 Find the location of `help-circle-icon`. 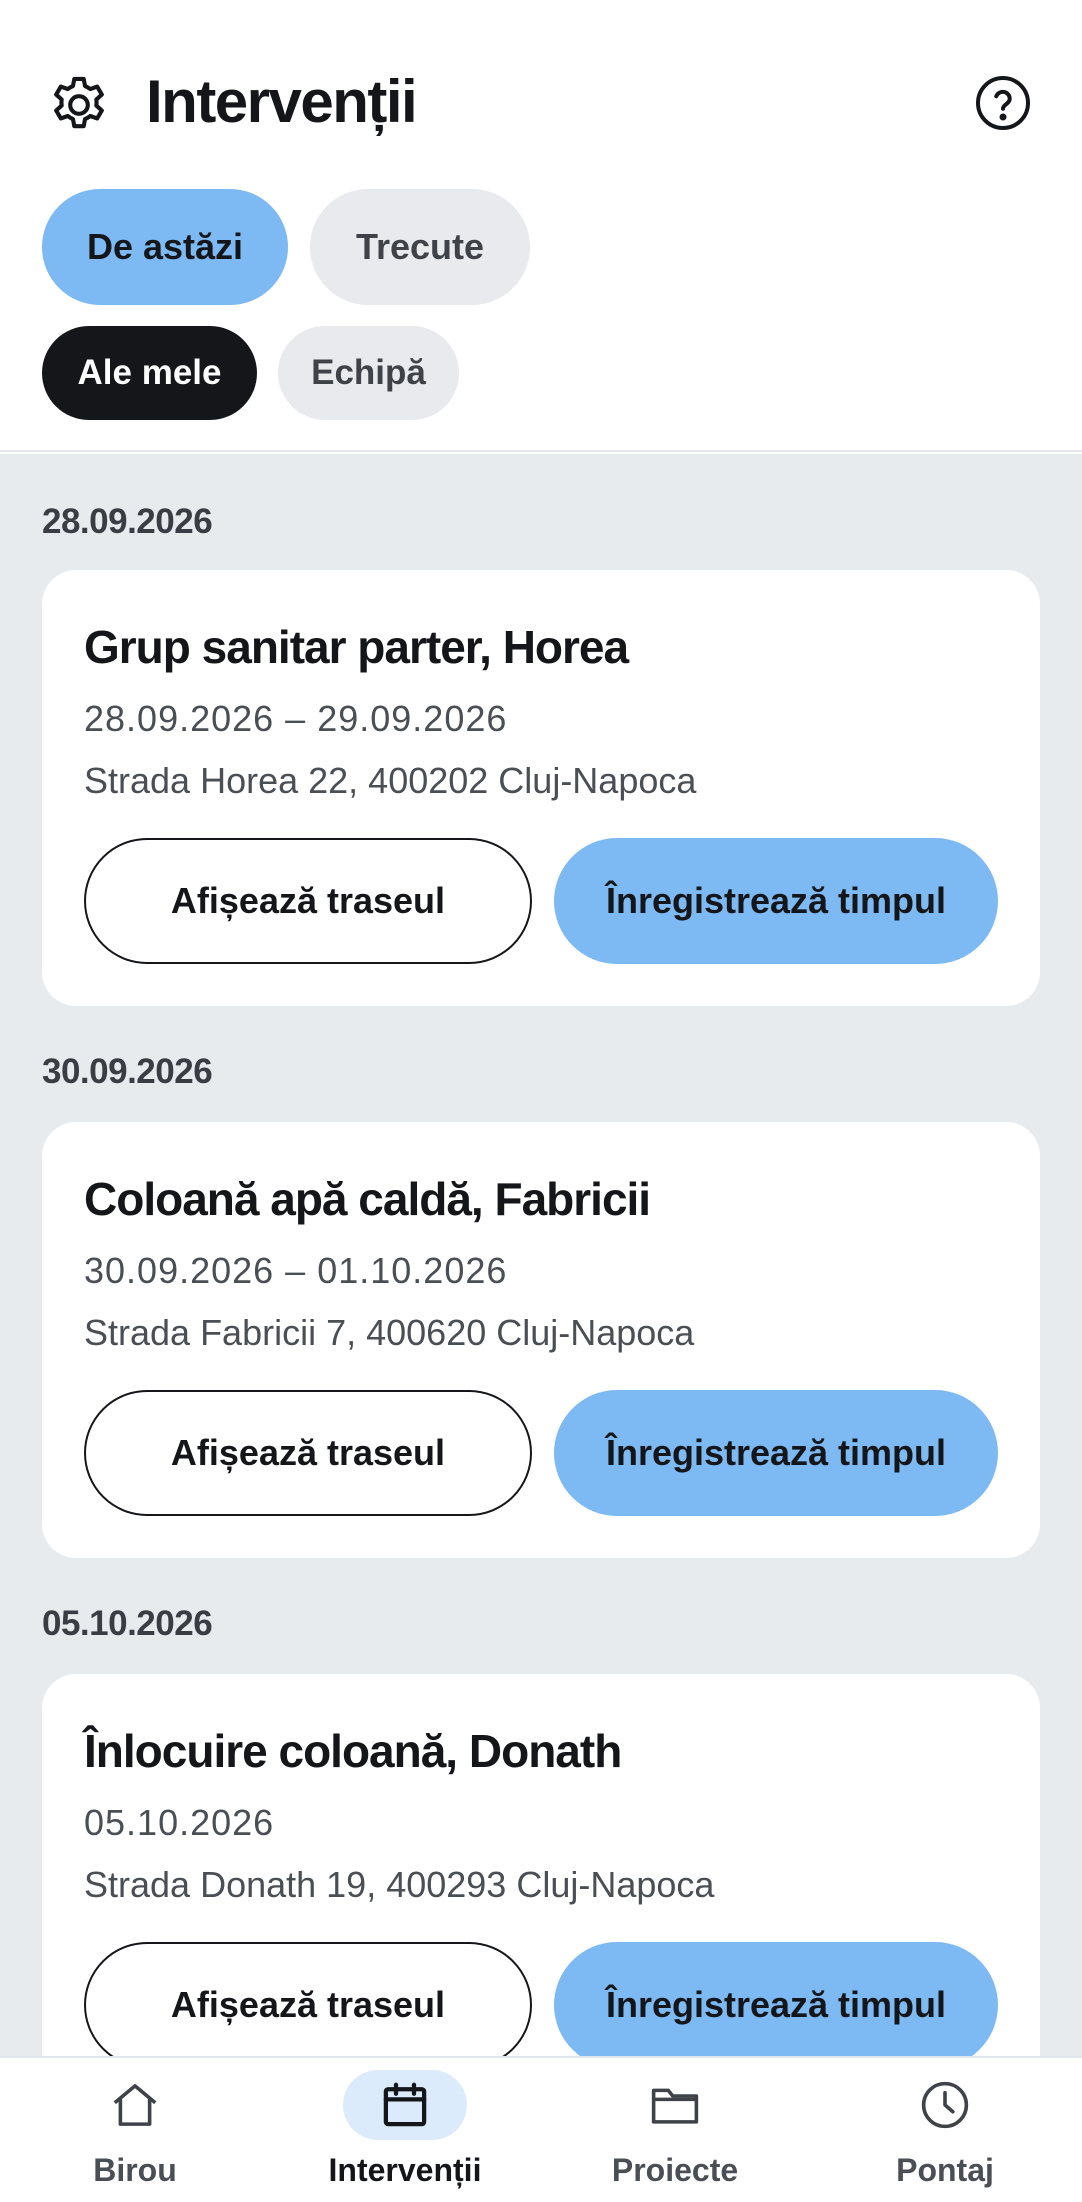

help-circle-icon is located at coordinates (1003, 103).